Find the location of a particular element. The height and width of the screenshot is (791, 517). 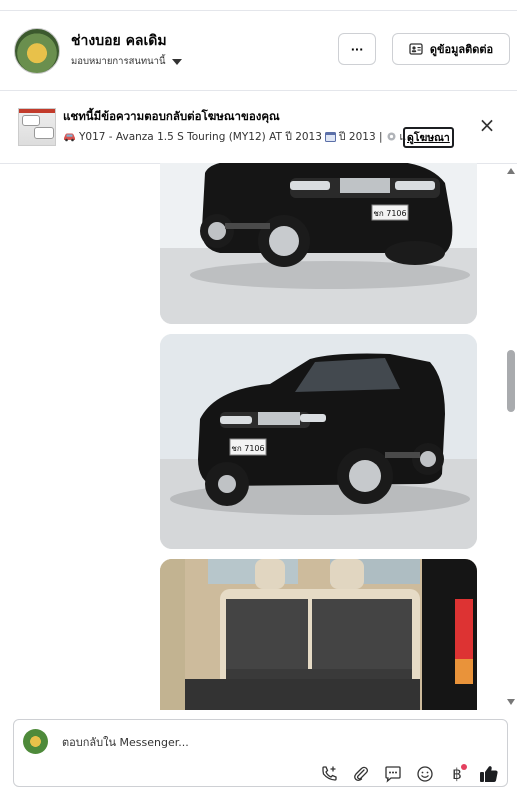

license-plate-1: ชก 7106 is located at coordinates (389, 213).